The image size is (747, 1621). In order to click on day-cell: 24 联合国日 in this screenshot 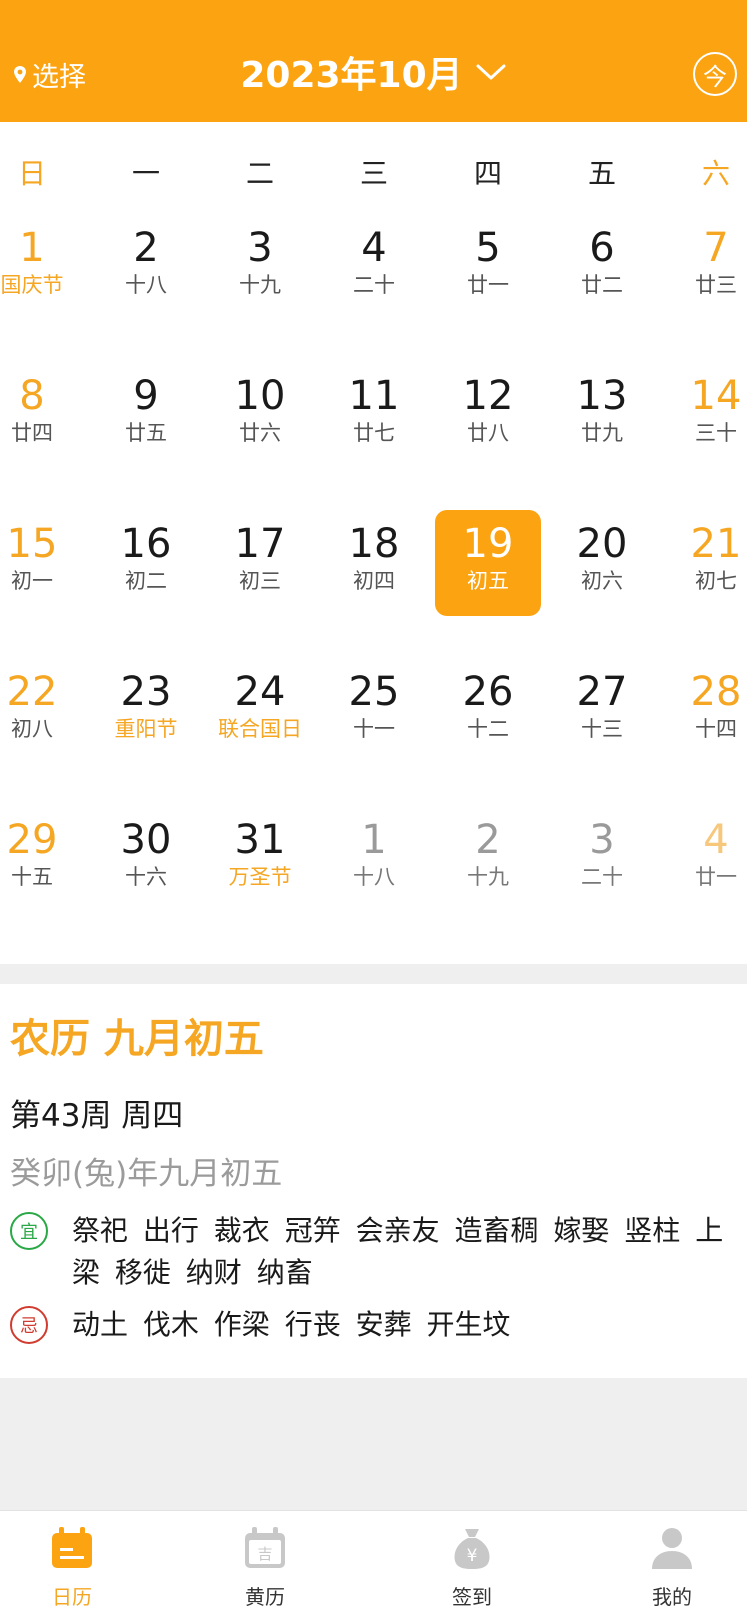, I will do `click(260, 711)`.